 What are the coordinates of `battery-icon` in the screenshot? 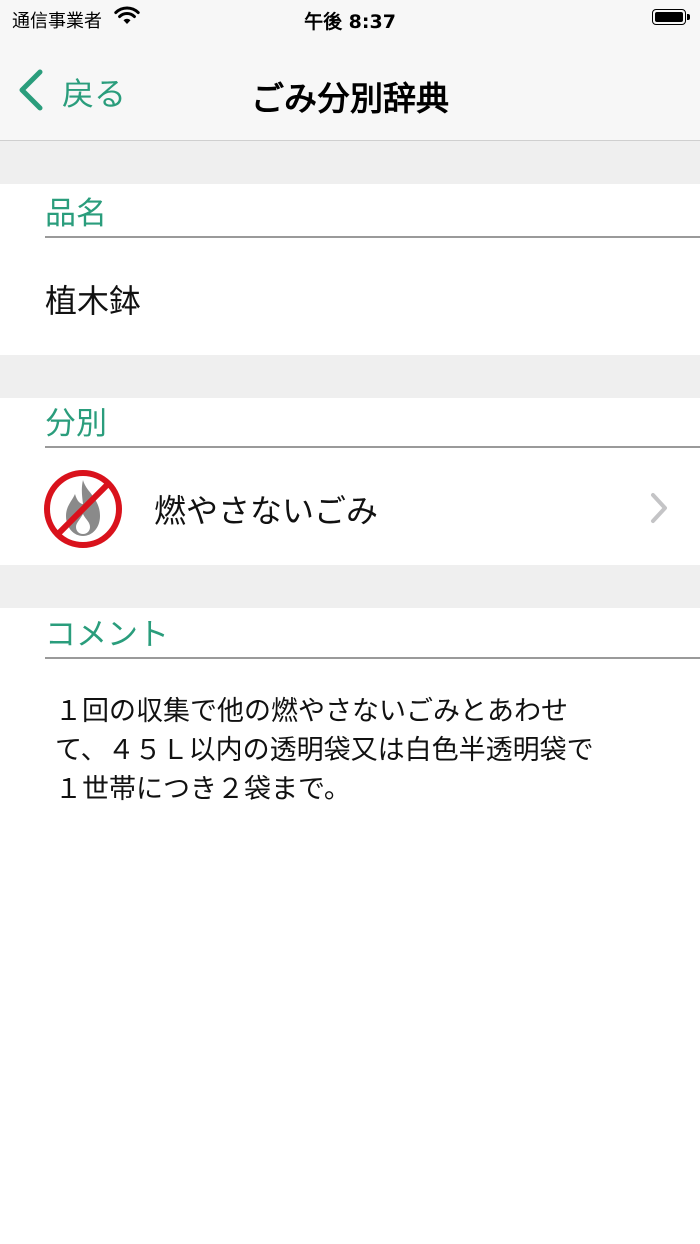 It's located at (672, 18).